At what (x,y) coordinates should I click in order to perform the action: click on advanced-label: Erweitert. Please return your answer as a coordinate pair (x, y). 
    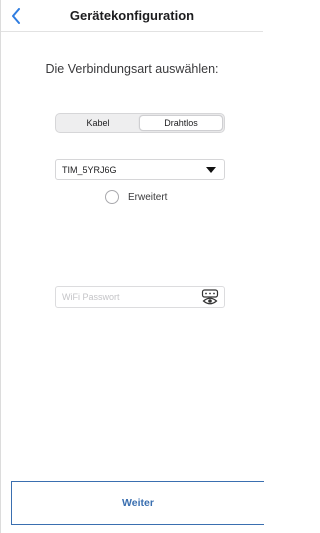
    Looking at the image, I should click on (148, 197).